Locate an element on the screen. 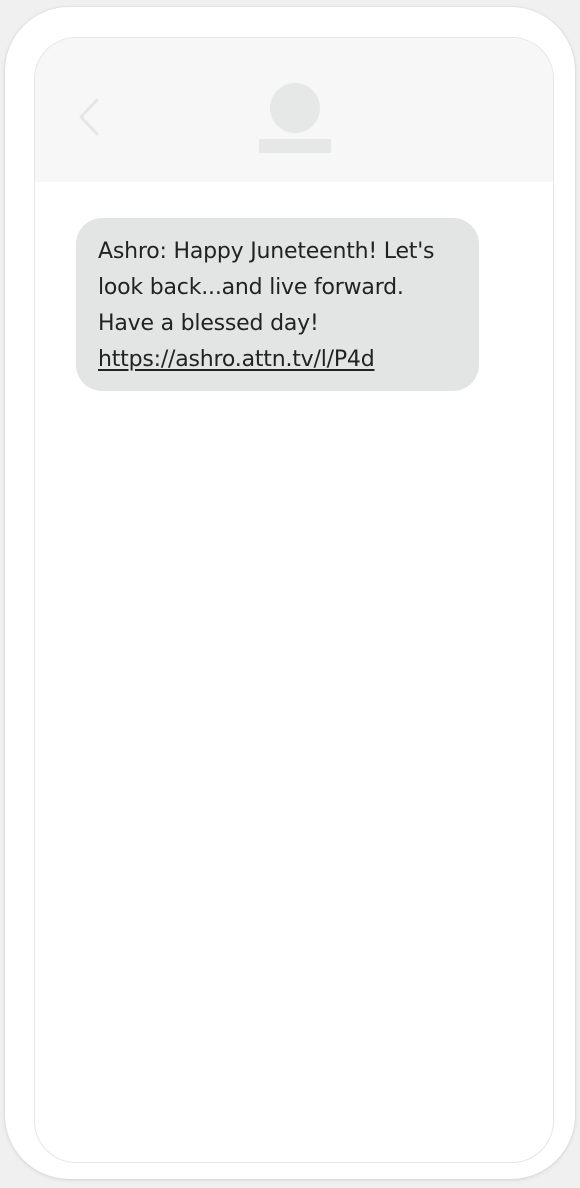 This screenshot has height=1188, width=580. chevron-left-icon is located at coordinates (89, 117).